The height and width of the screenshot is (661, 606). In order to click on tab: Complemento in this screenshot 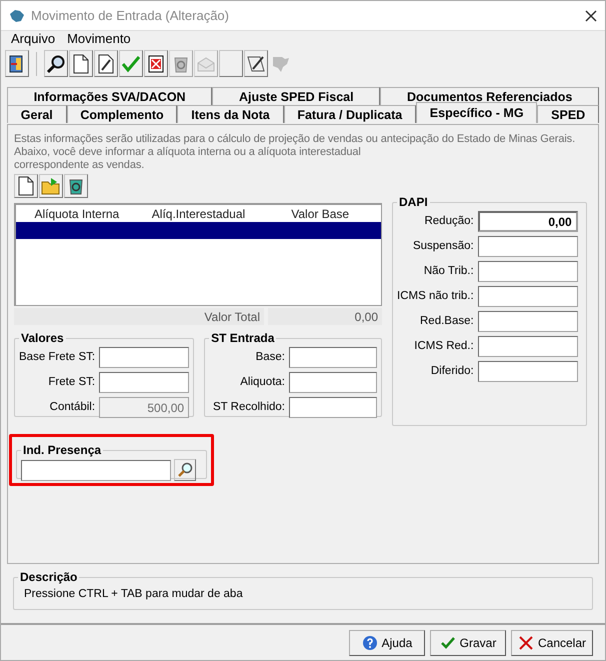, I will do `click(122, 114)`.